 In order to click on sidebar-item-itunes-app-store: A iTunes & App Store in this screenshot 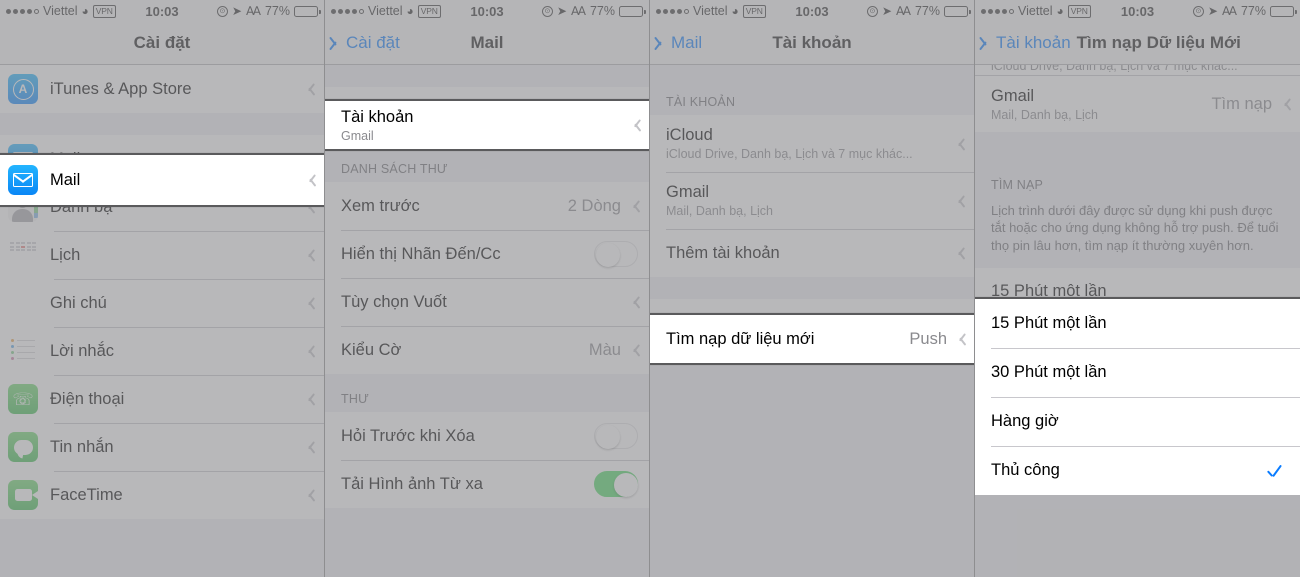, I will do `click(162, 89)`.